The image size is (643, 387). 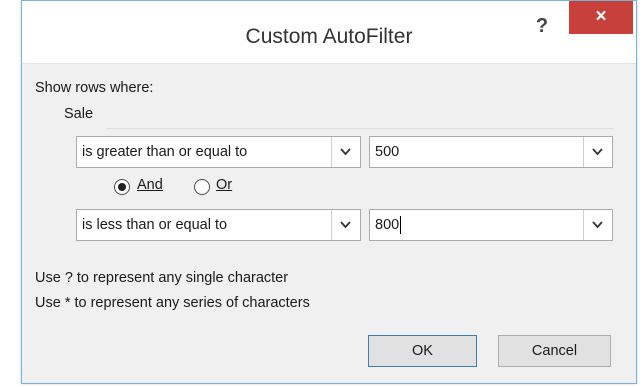 I want to click on or-radio-label: Or, so click(x=224, y=185).